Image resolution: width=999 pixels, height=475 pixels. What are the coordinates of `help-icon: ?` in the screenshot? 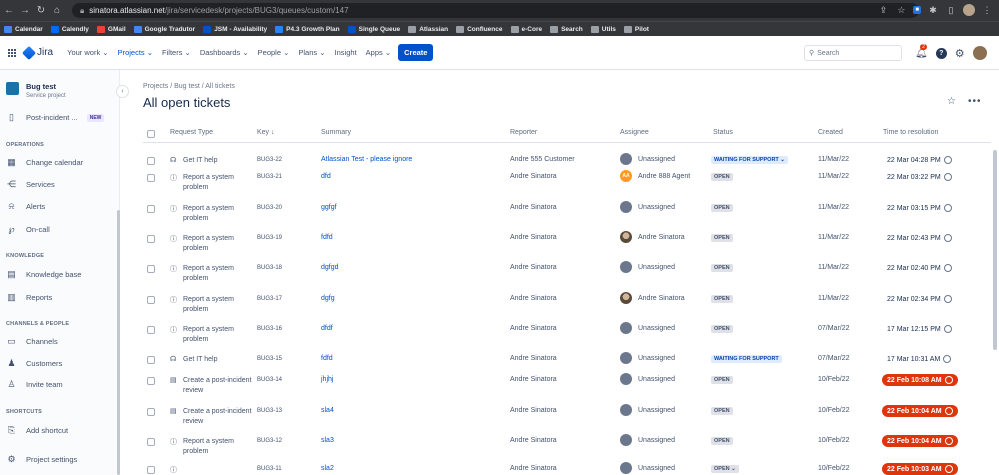 It's located at (941, 53).